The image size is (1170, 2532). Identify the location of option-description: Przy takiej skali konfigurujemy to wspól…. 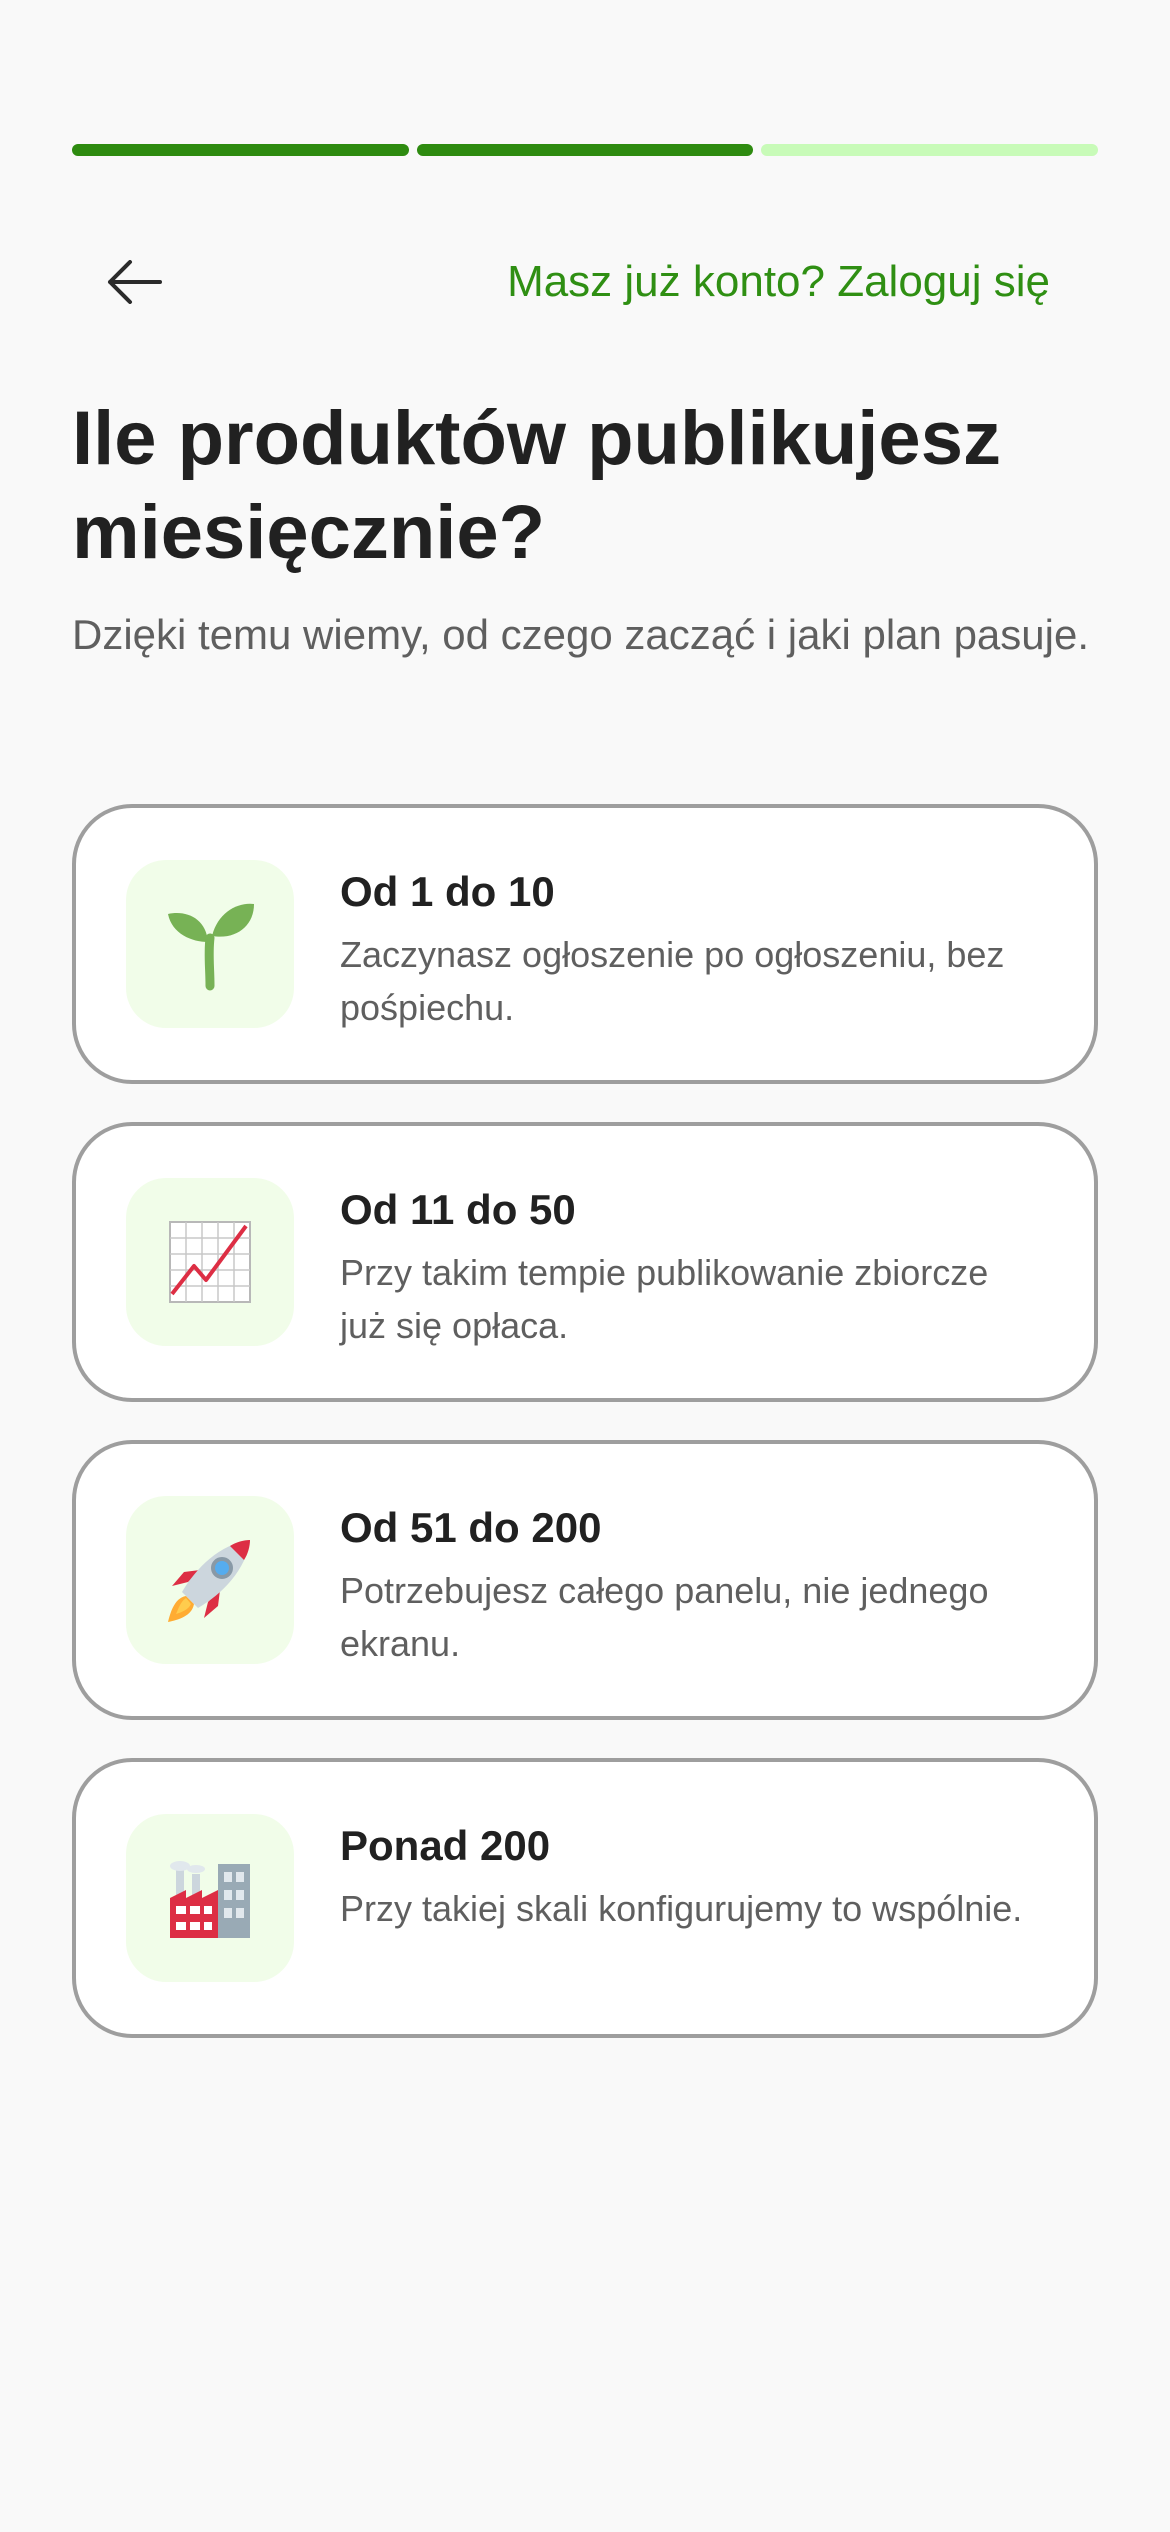
(681, 1908).